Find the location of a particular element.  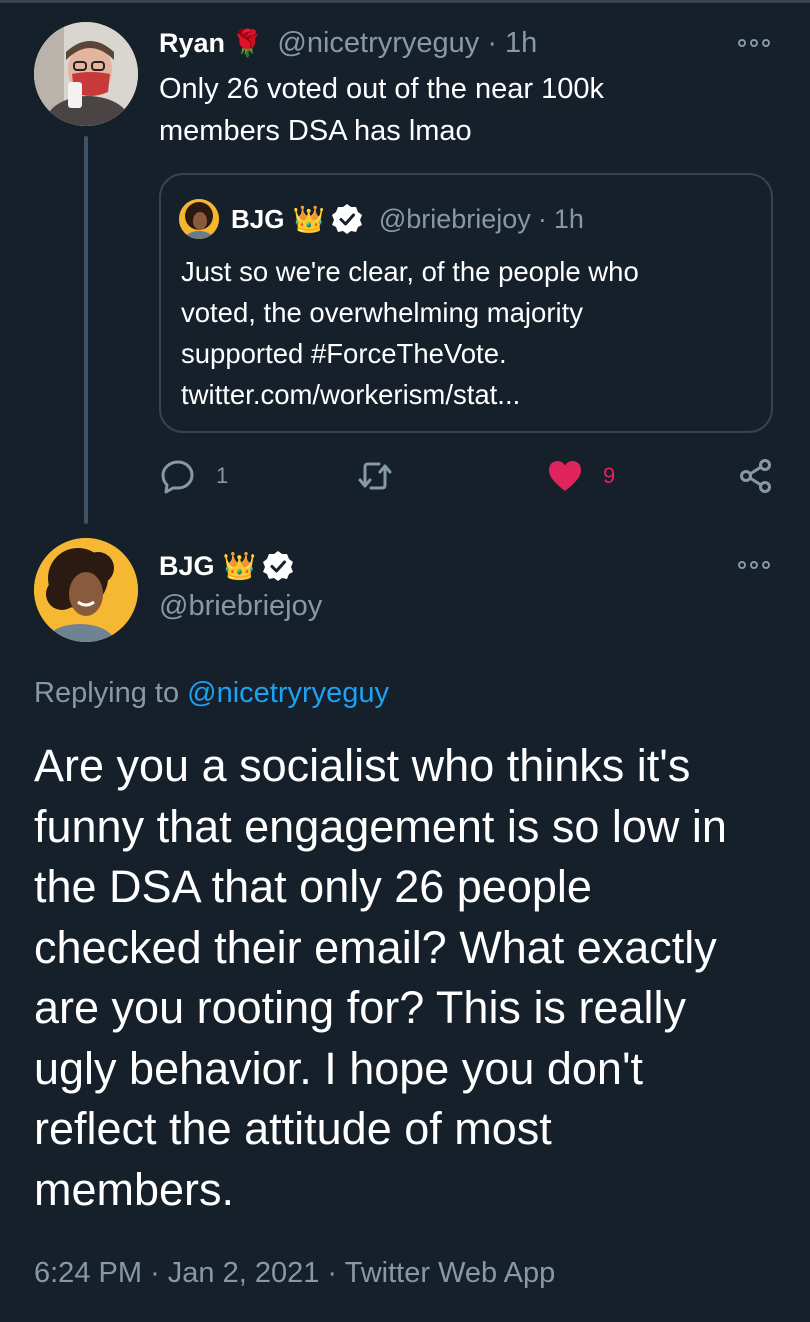

main-text-line: the DSA that only 26 people is located at coordinates (313, 886).